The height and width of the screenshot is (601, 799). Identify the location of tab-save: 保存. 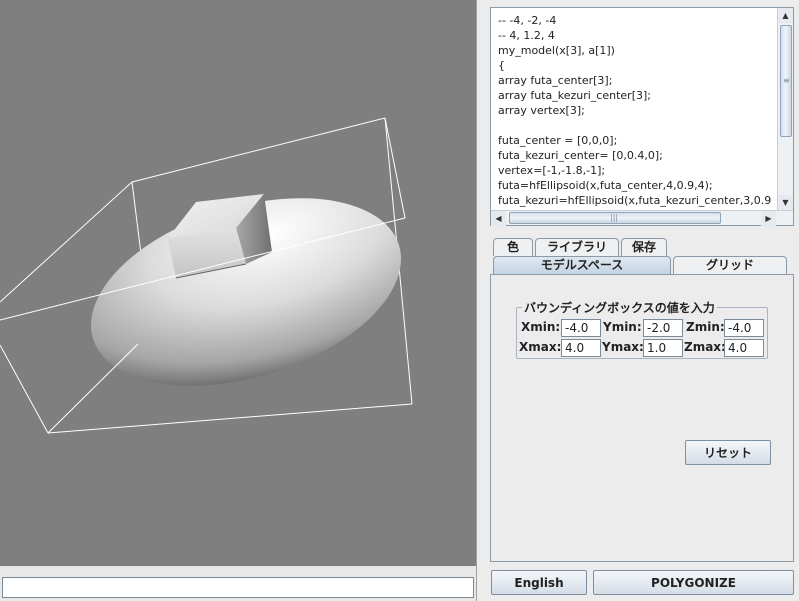
(644, 247).